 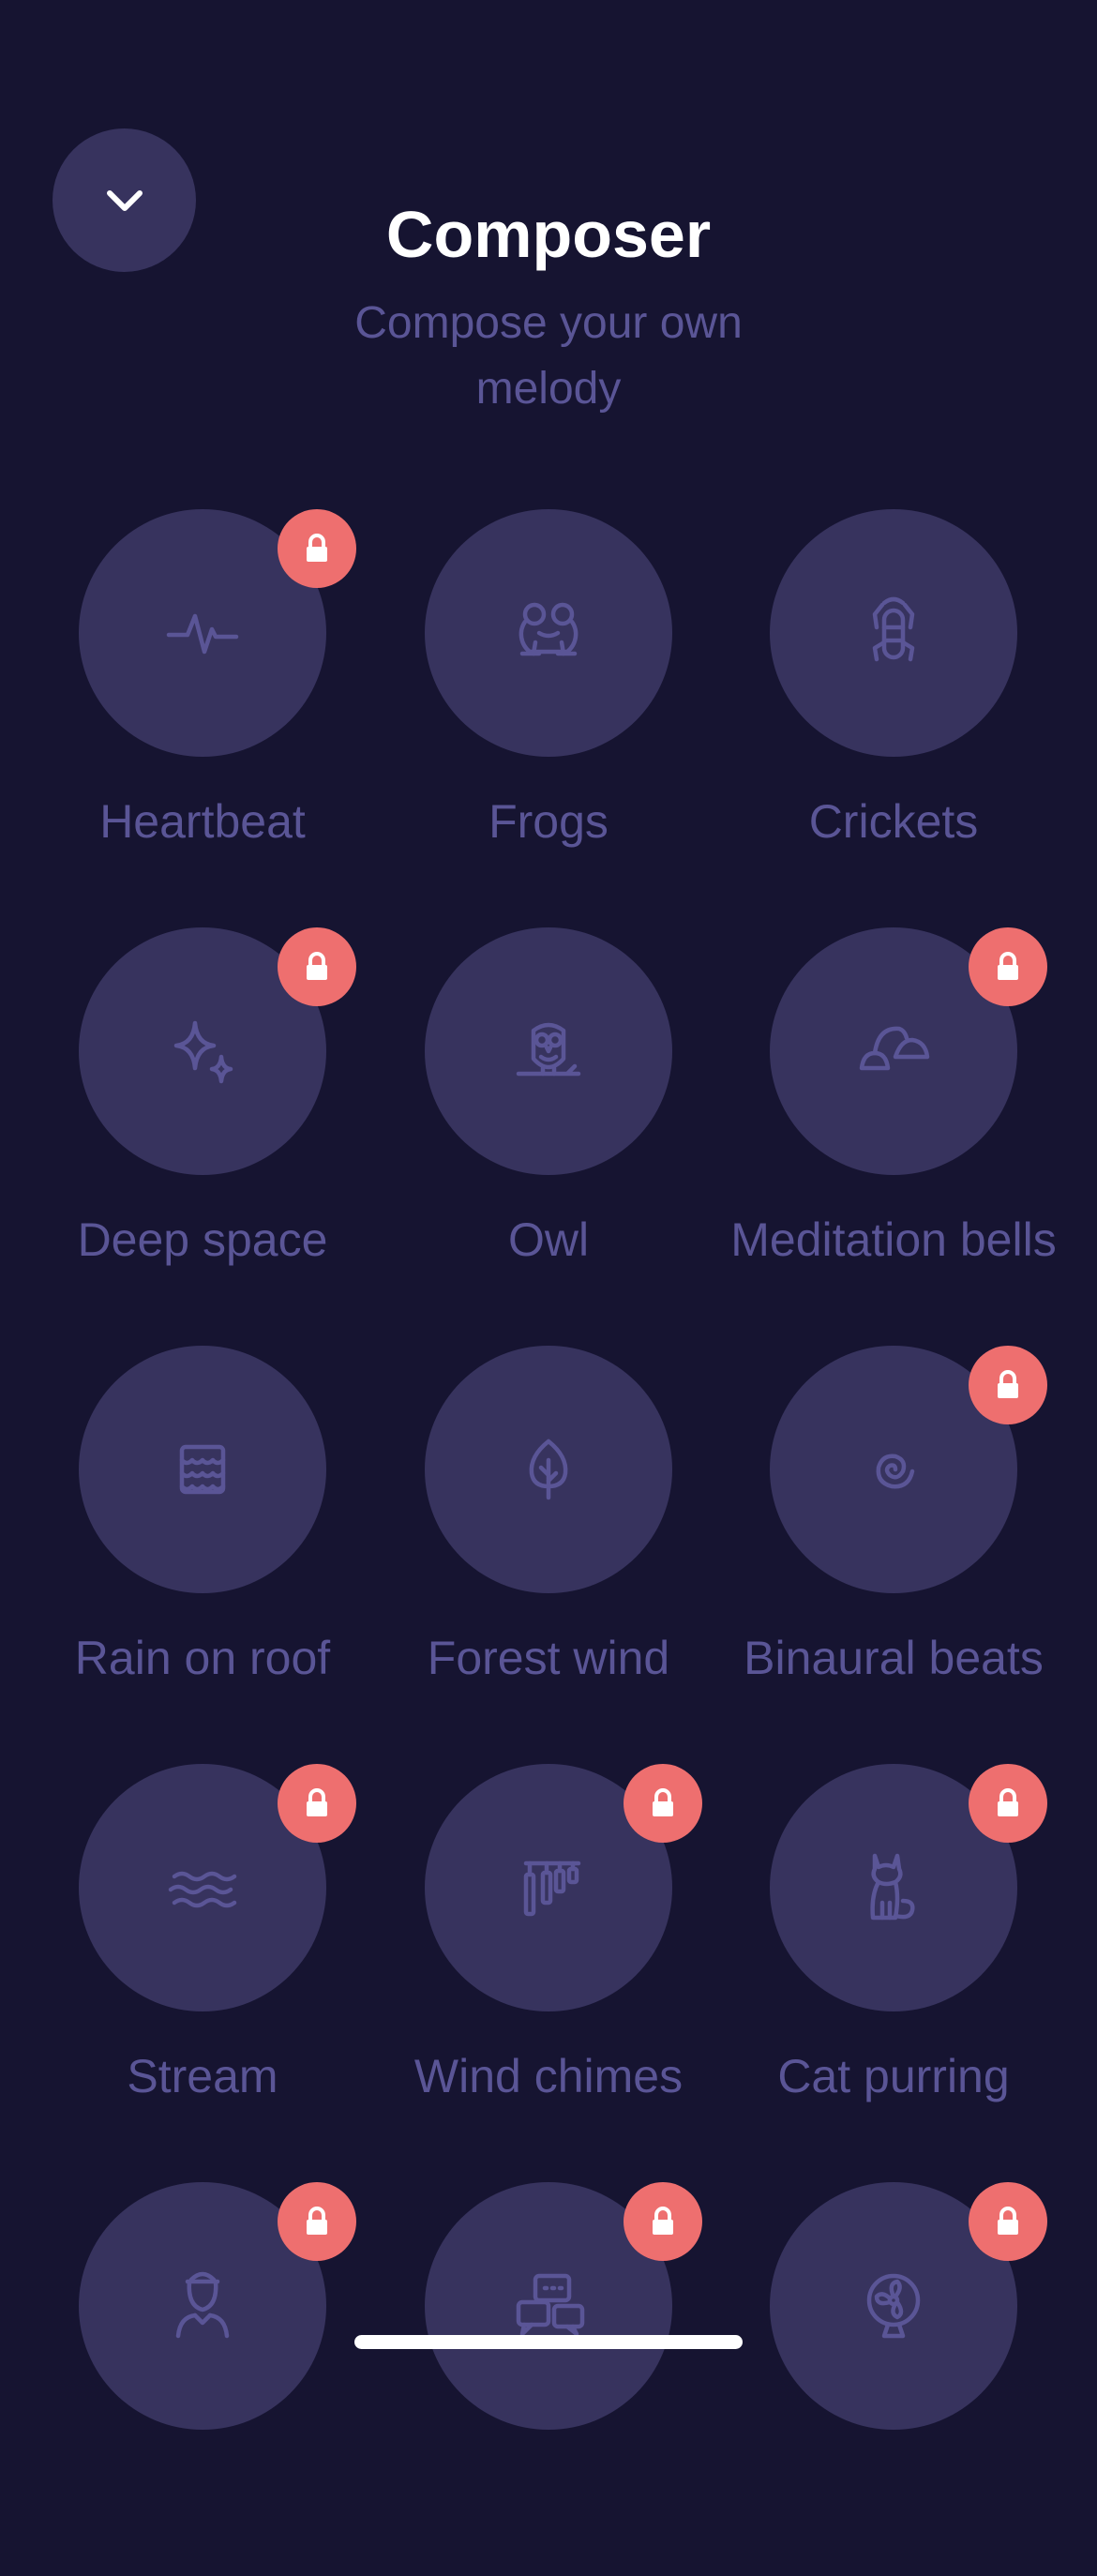 I want to click on leaf-icon, so click(x=548, y=1469).